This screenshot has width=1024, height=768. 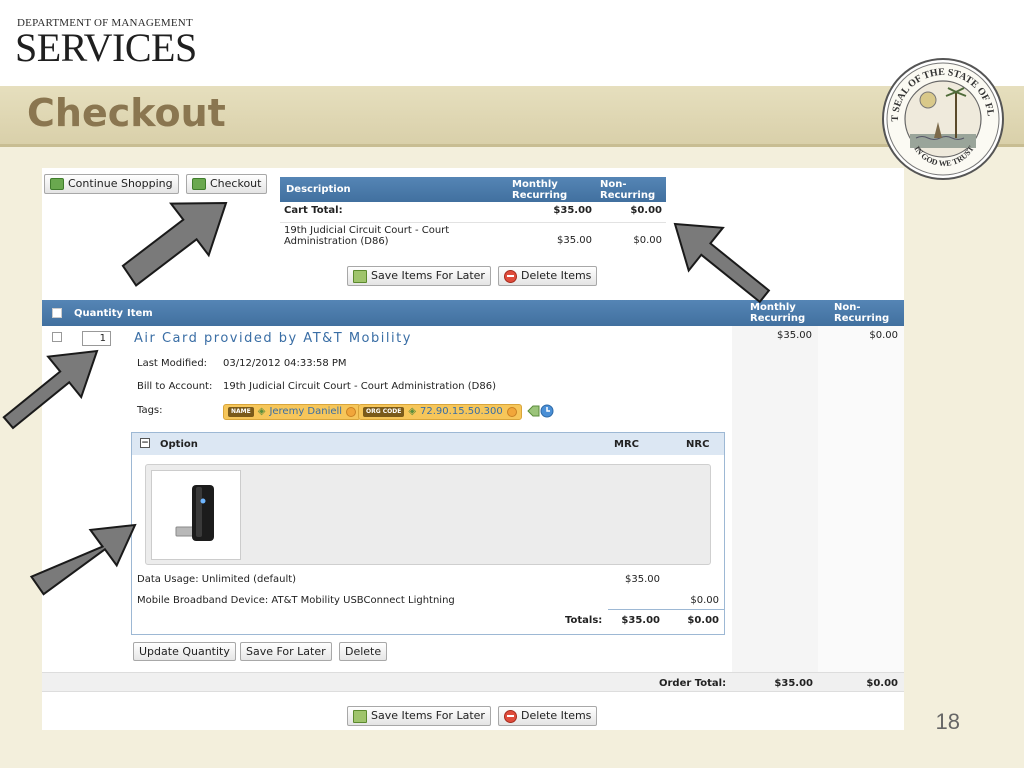 What do you see at coordinates (640, 620) in the screenshot?
I see `option-totals-mrc: $35.00` at bounding box center [640, 620].